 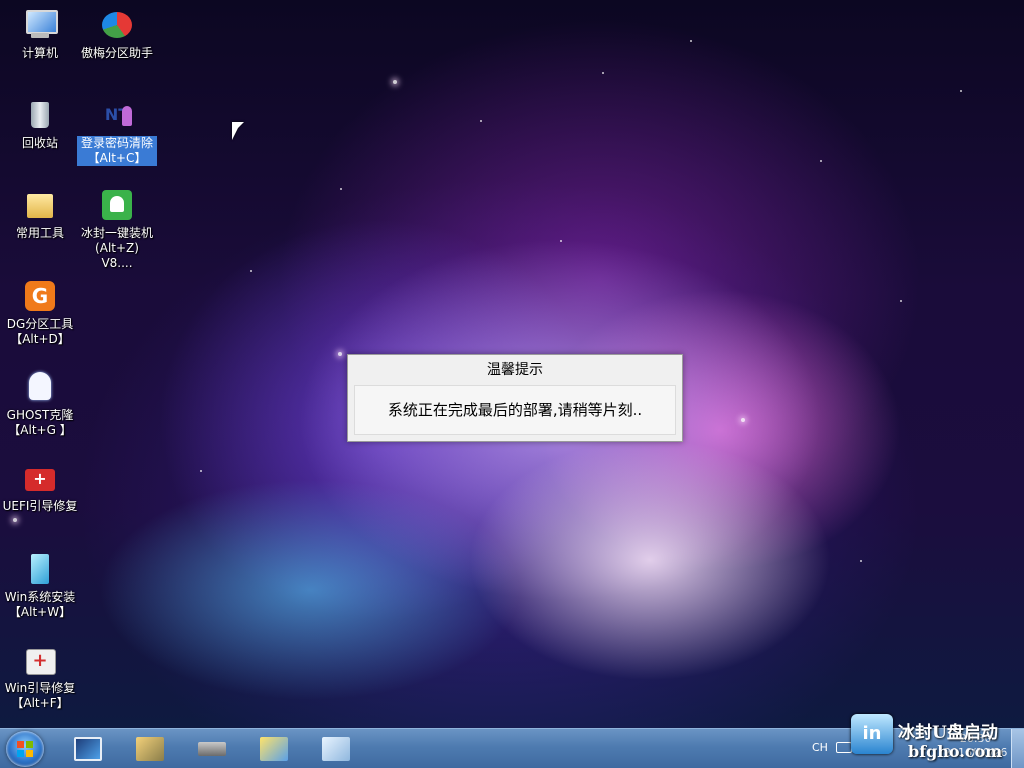 I want to click on desktop-icon-diskgenius: DG分区工具 【Alt+D】, so click(x=40, y=313).